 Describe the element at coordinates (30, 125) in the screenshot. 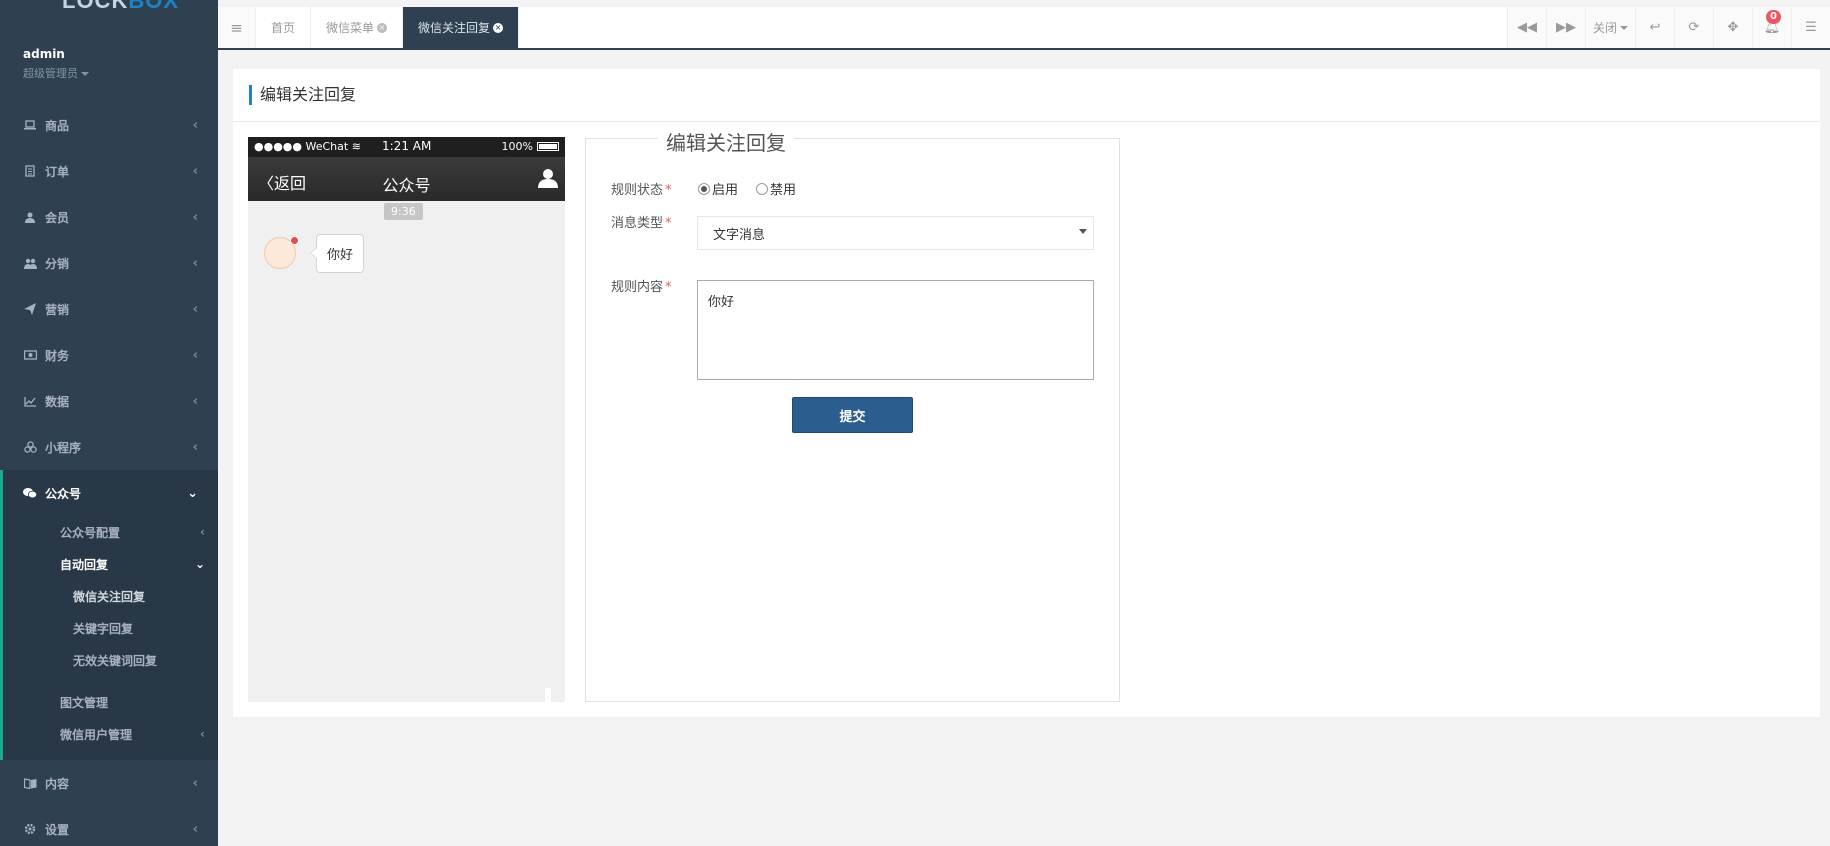

I see `laptop-icon` at that location.